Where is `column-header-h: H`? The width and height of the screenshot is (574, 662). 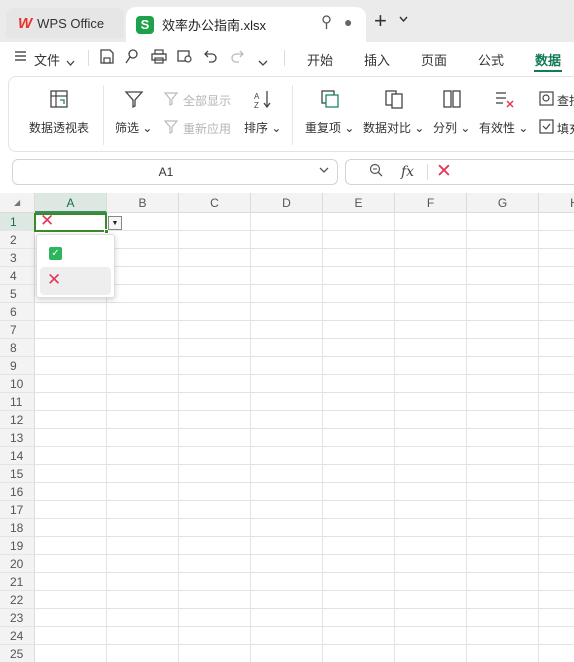
column-header-h: H is located at coordinates (556, 203).